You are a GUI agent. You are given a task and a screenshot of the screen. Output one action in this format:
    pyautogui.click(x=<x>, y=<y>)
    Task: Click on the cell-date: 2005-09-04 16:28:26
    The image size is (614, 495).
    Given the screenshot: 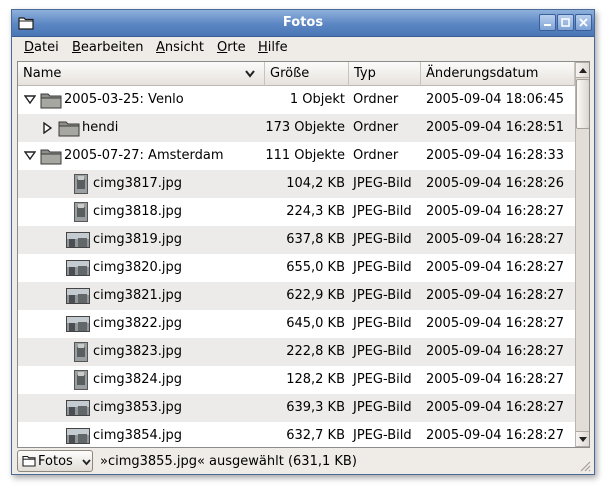 What is the action you would take?
    pyautogui.click(x=495, y=183)
    